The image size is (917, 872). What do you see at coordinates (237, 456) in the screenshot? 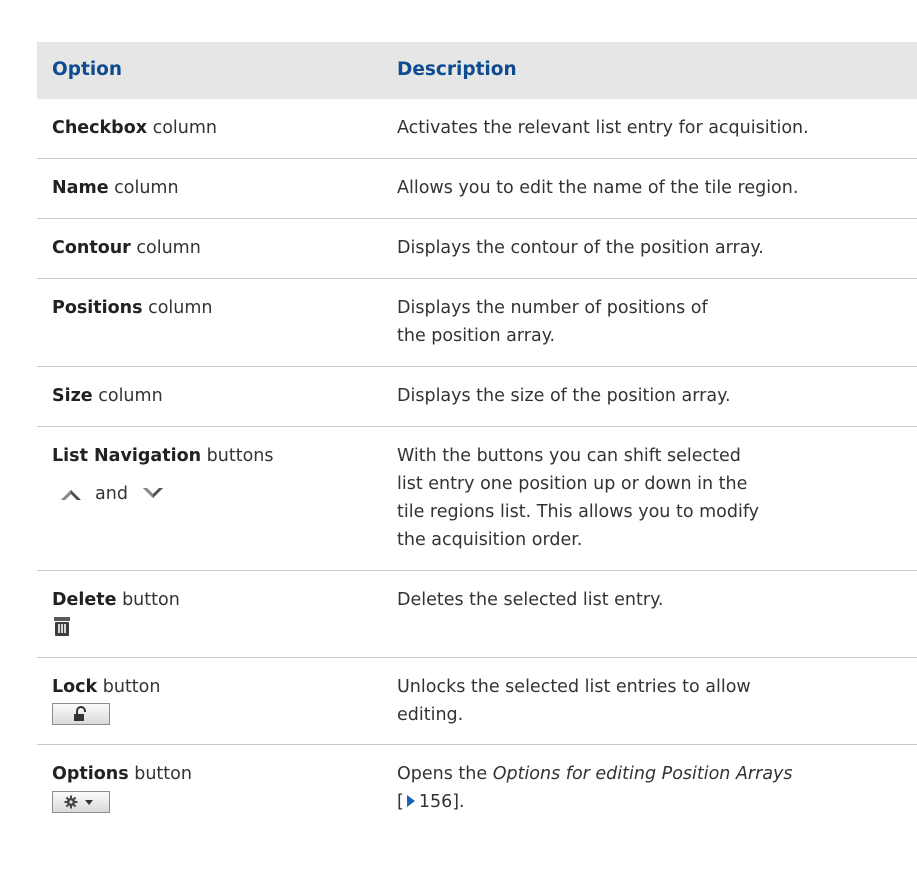
I see `option-suffix: buttons` at bounding box center [237, 456].